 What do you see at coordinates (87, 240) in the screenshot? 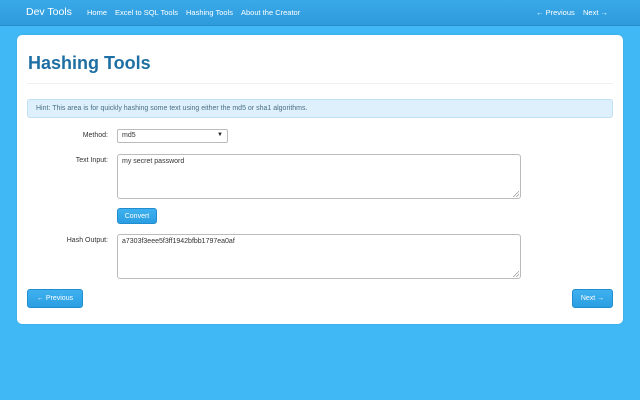
I see `hash-output-label: Hash Output:` at bounding box center [87, 240].